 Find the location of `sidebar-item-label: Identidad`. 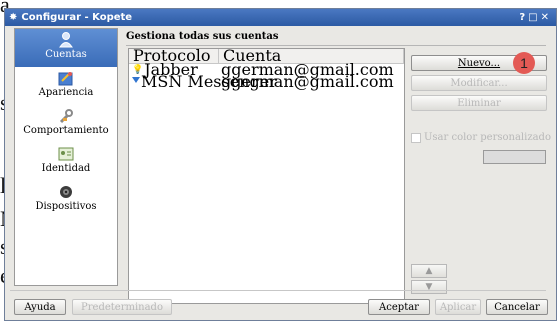

sidebar-item-label: Identidad is located at coordinates (66, 168).